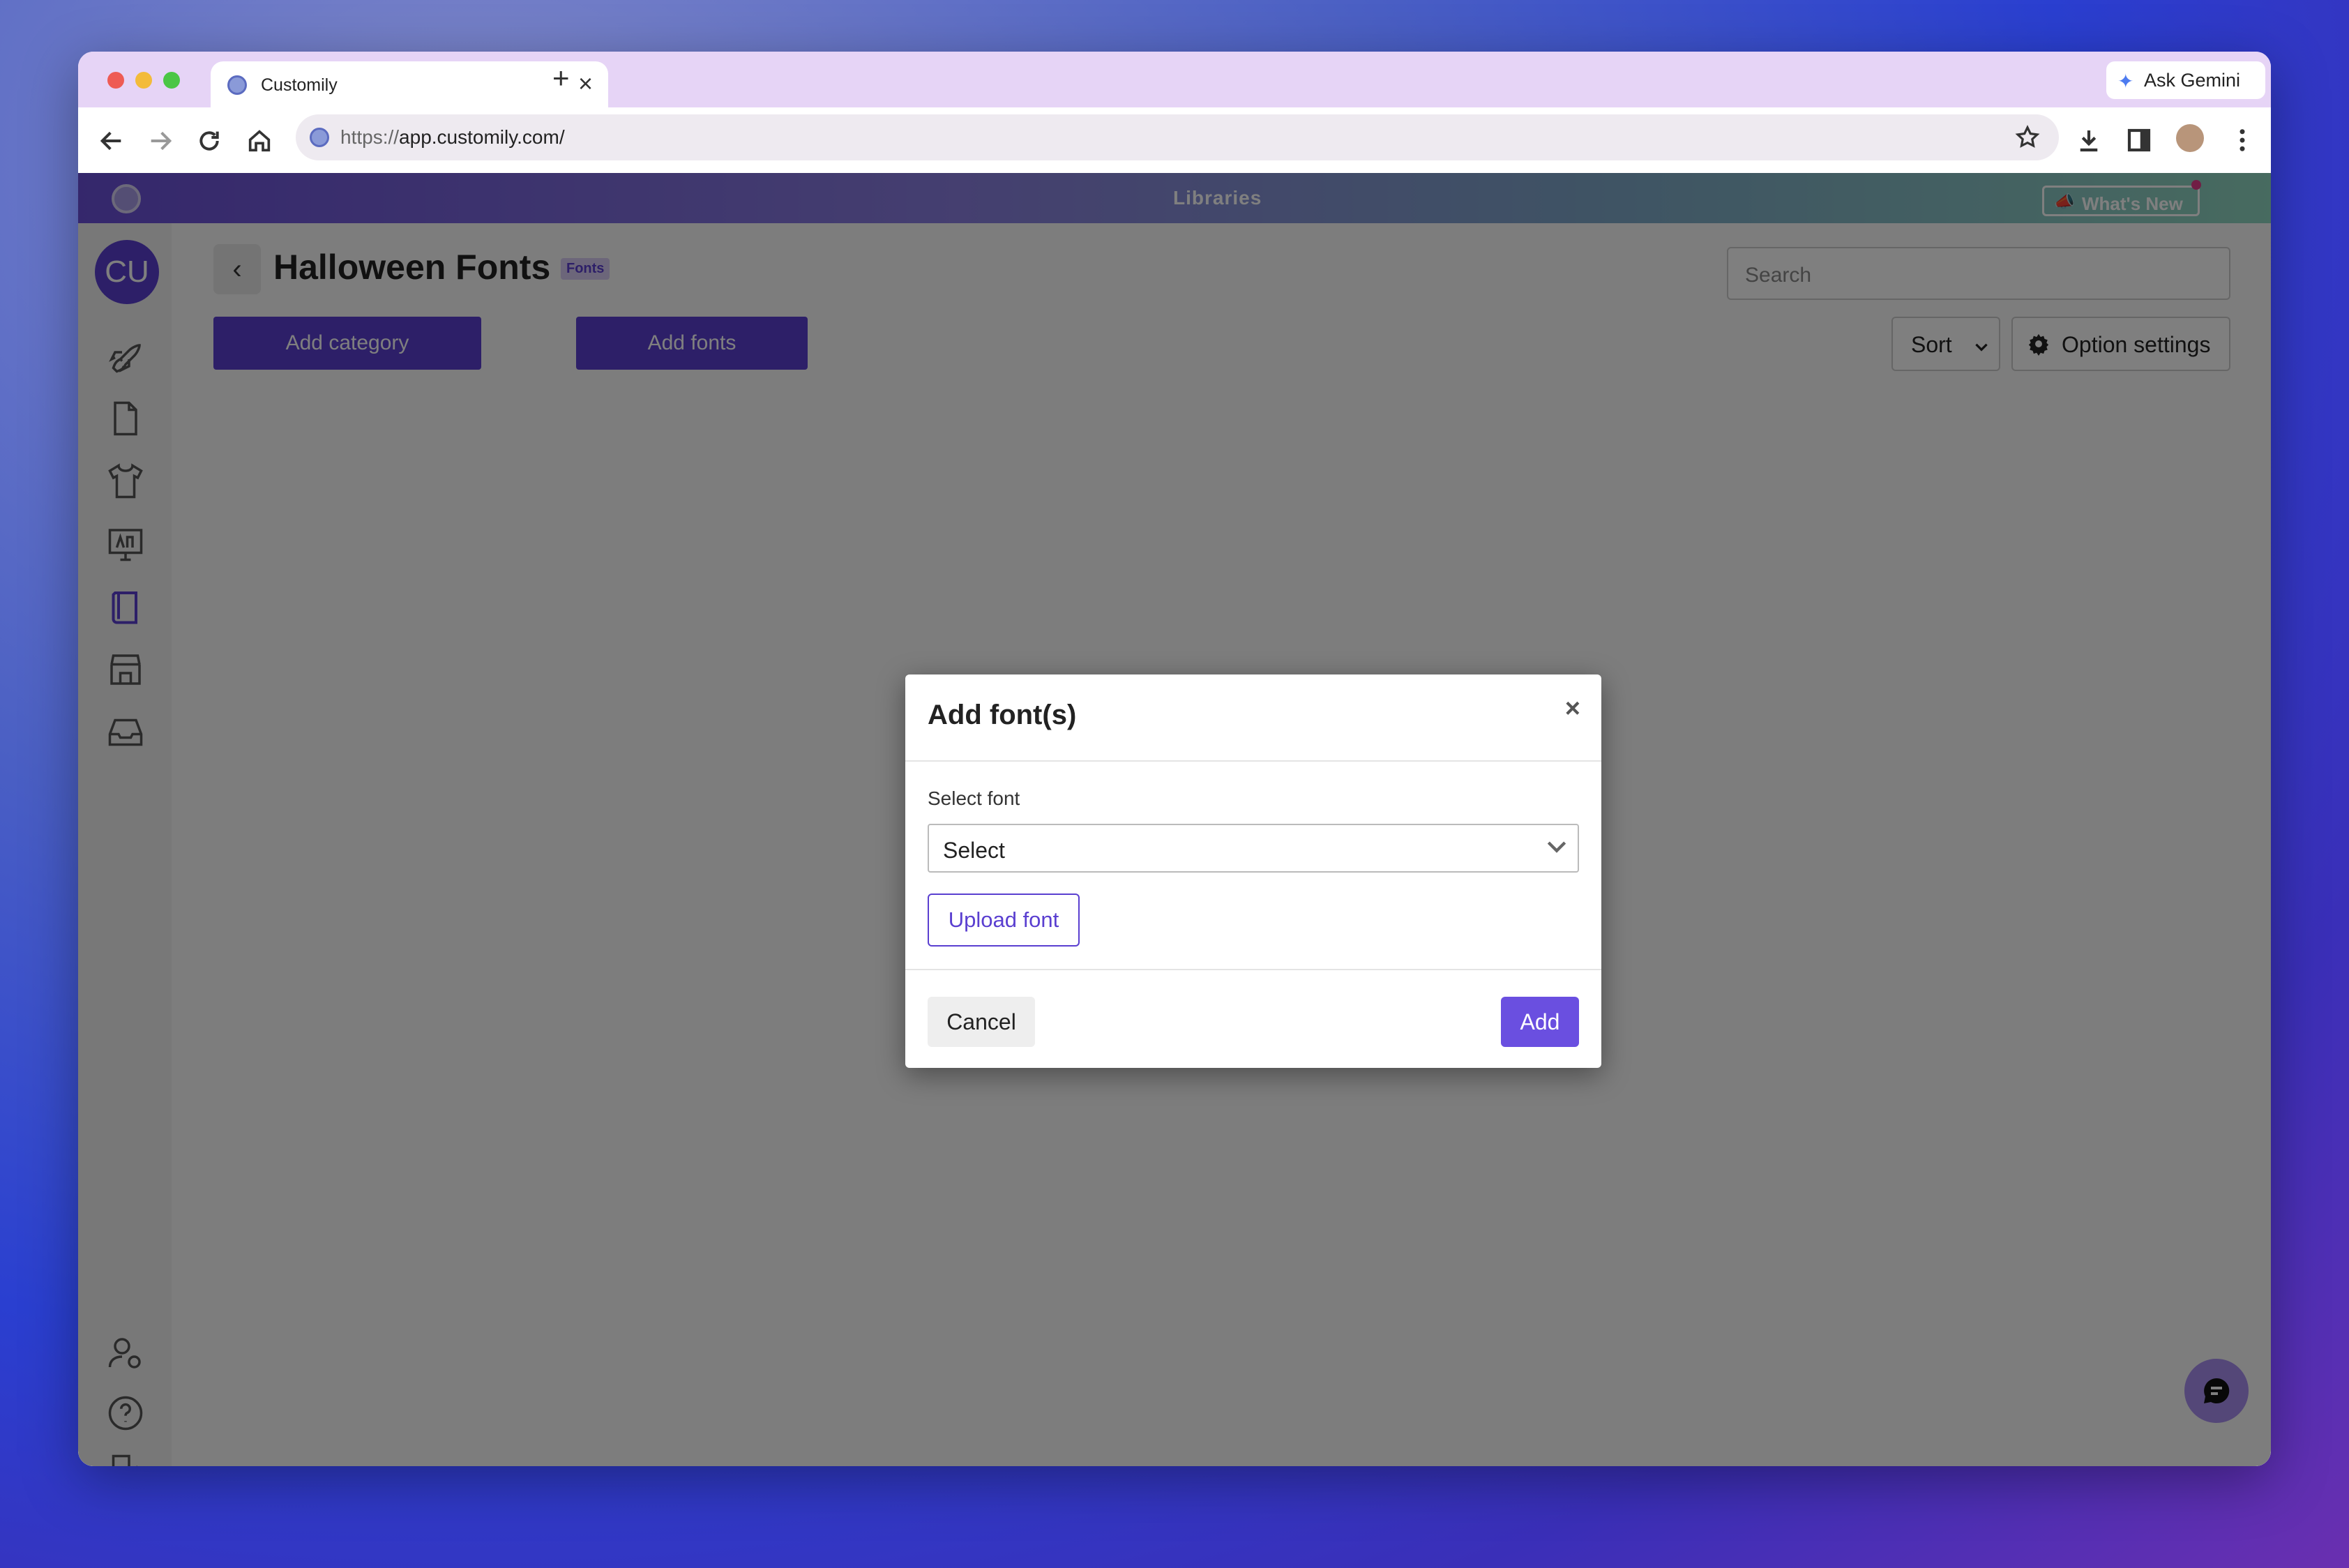  Describe the element at coordinates (143, 80) in the screenshot. I see `minimize-window-button` at that location.